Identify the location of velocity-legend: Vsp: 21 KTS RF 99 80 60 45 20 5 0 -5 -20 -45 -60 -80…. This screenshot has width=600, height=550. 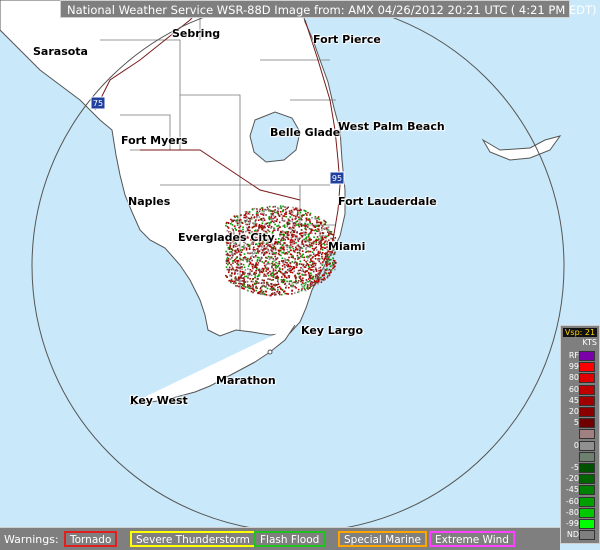
(580, 434).